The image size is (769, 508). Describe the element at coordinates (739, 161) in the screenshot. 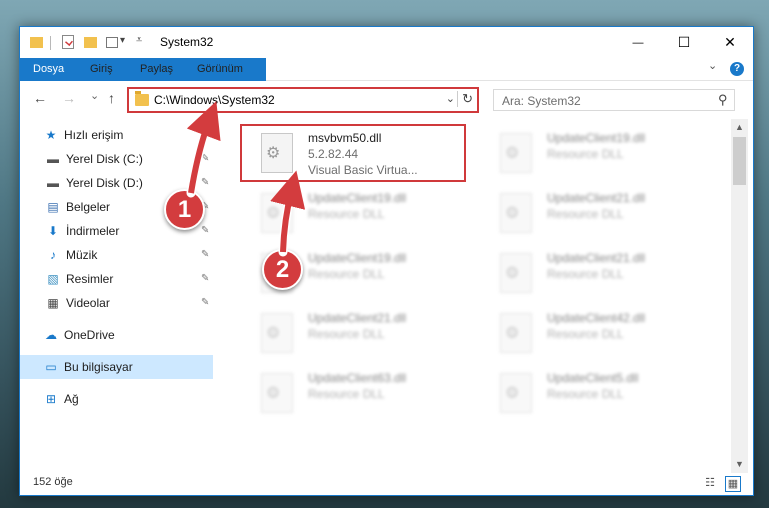

I see `scrollbar-thumb` at that location.